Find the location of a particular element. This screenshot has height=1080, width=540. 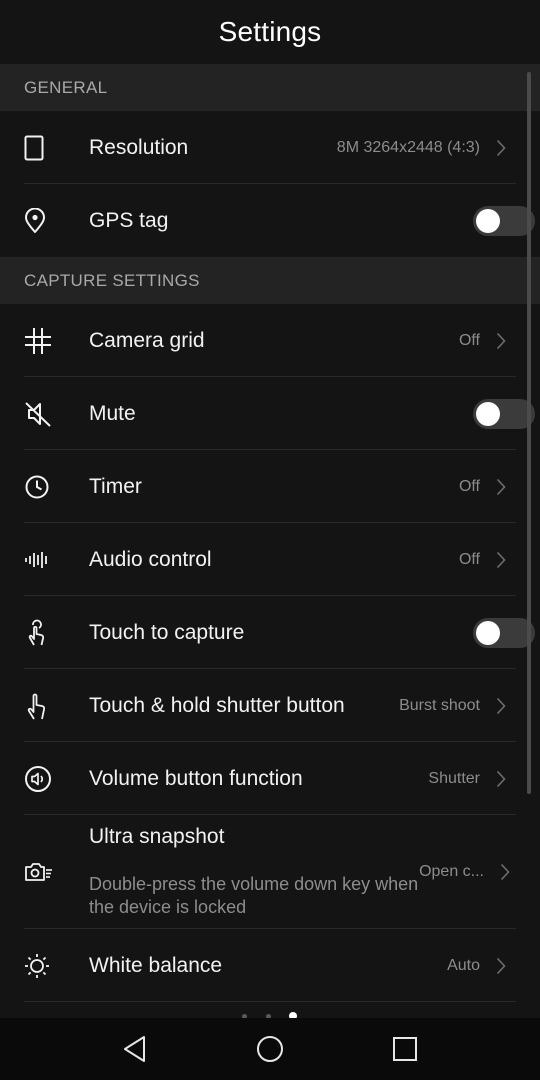

volume-icon is located at coordinates (48, 779).